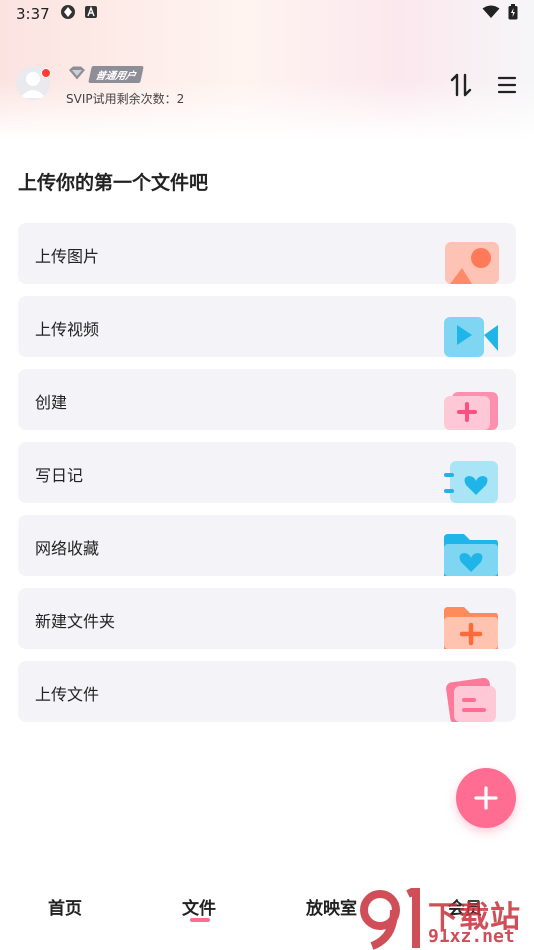 Image resolution: width=534 pixels, height=950 pixels. Describe the element at coordinates (67, 694) in the screenshot. I see `action-label: 上传文件` at that location.